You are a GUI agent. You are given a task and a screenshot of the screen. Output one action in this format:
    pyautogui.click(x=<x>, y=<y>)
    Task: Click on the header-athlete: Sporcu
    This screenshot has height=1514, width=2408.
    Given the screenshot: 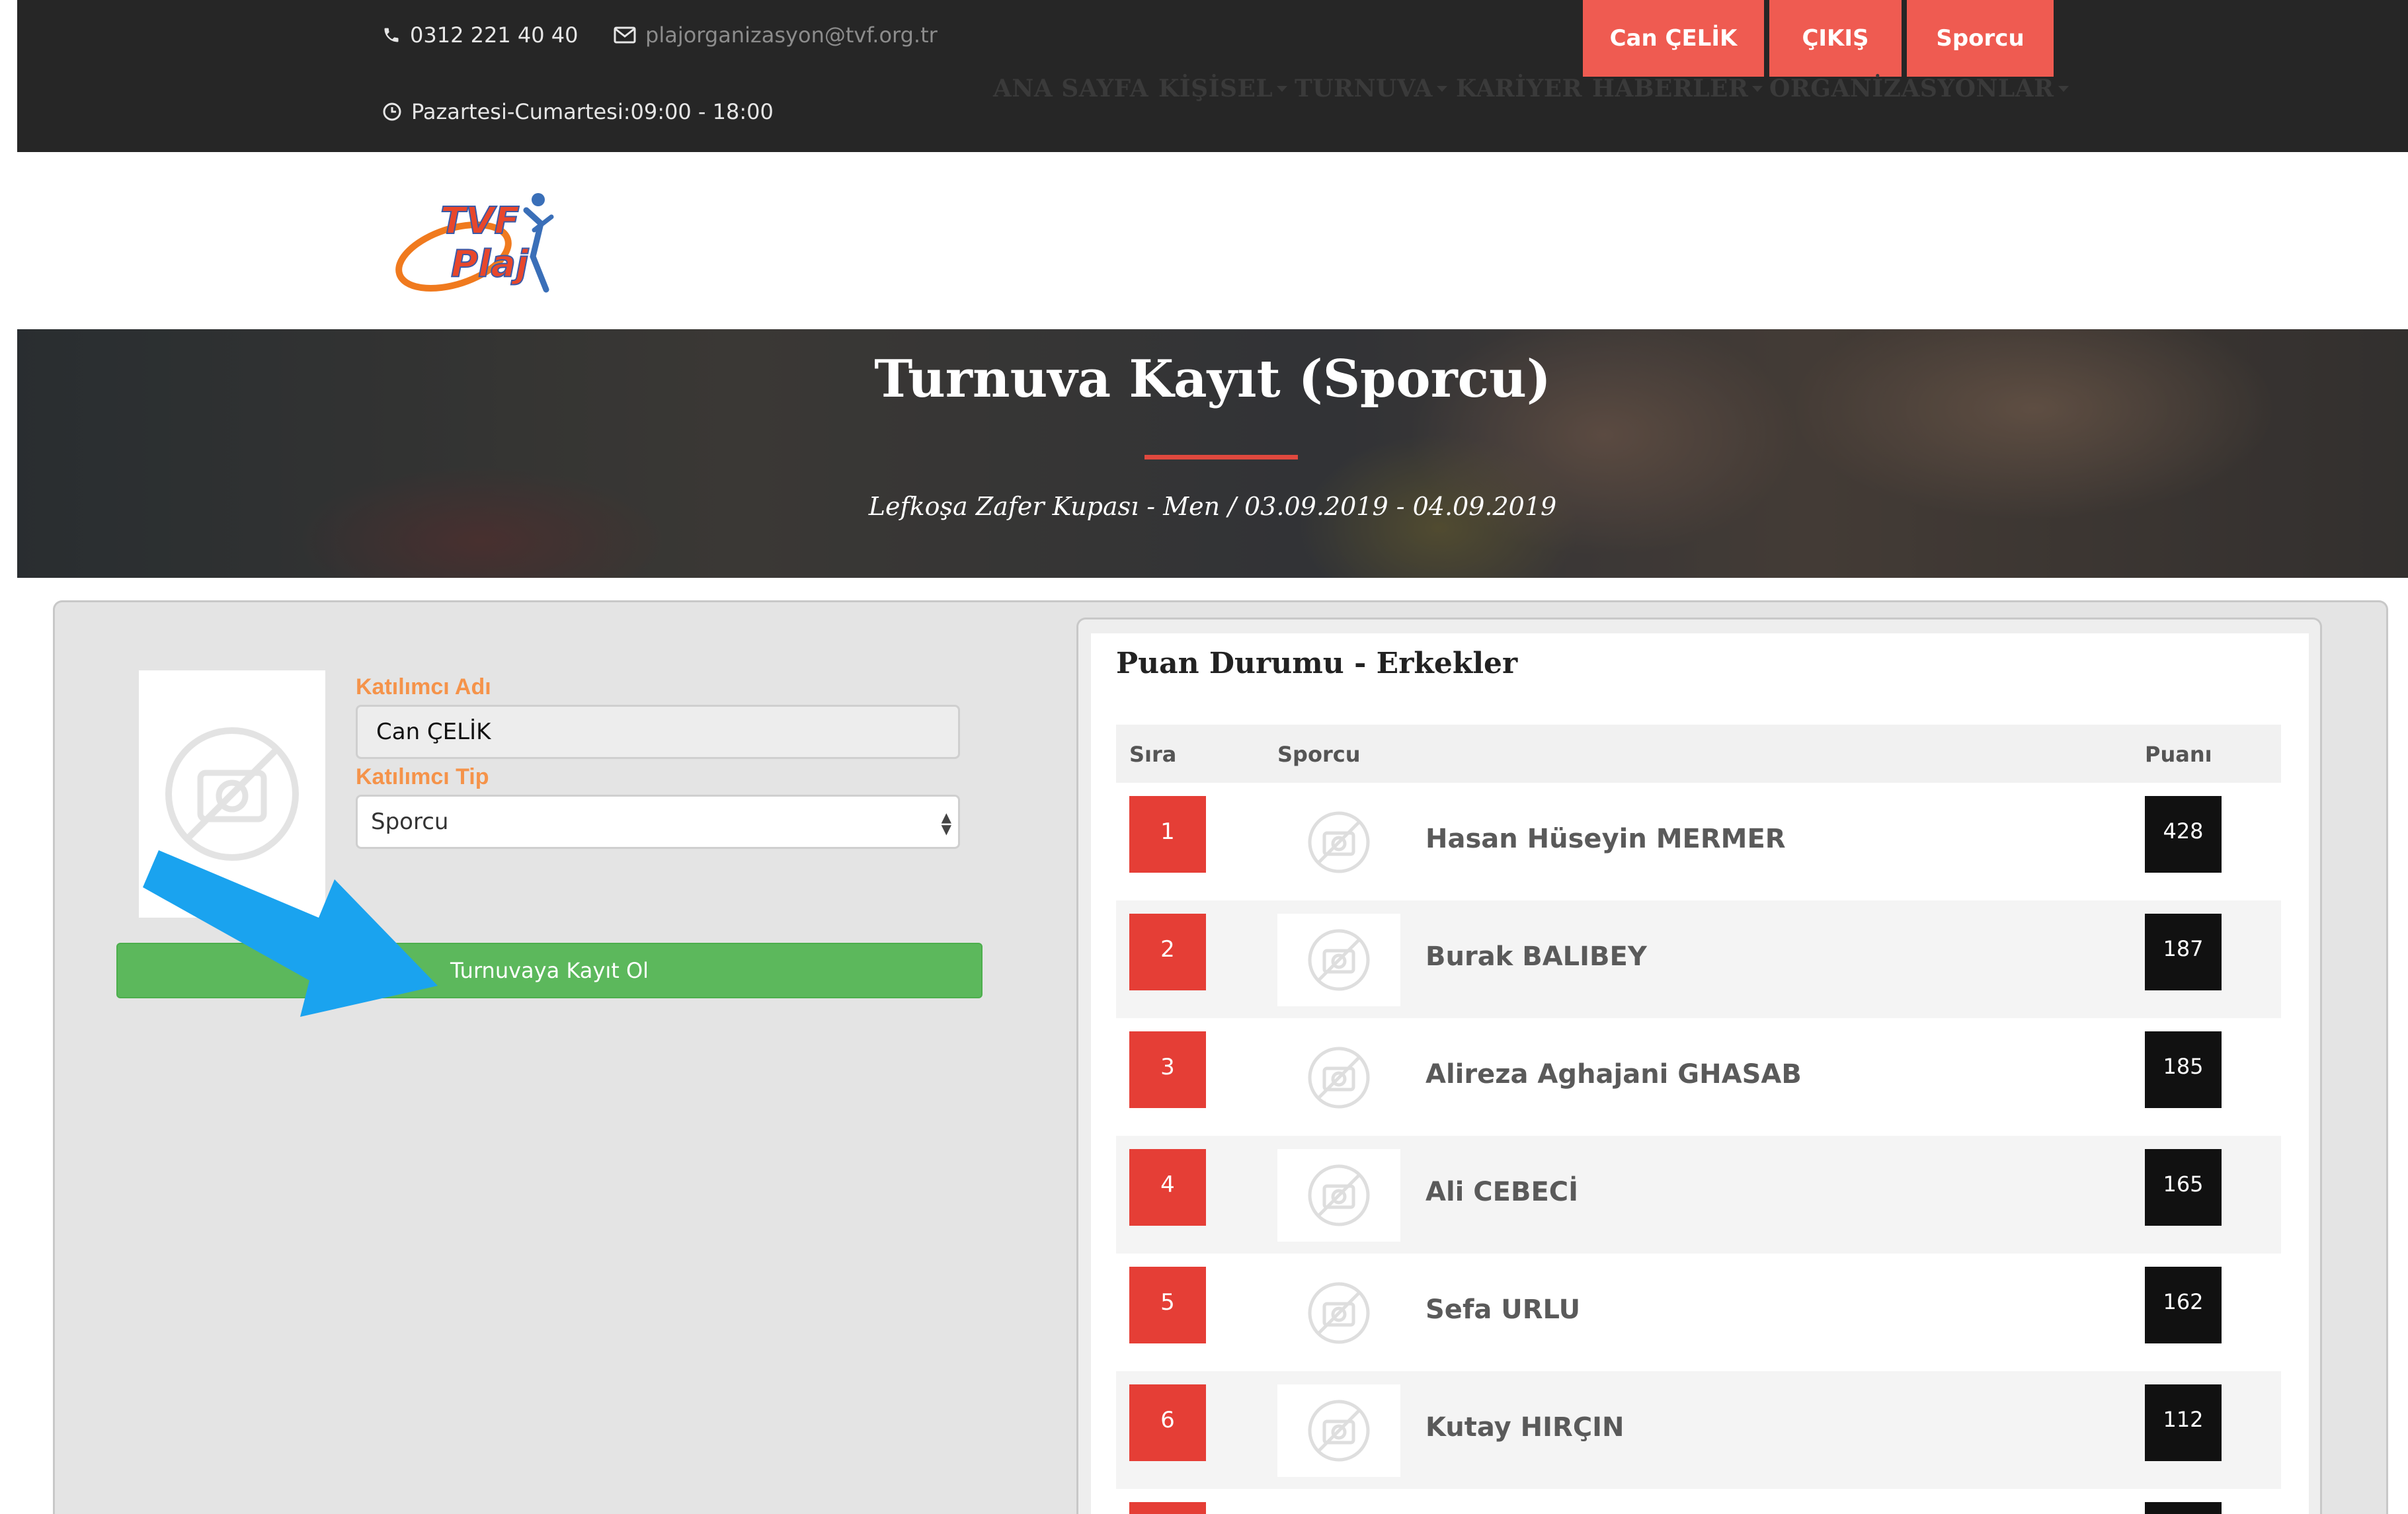 What is the action you would take?
    pyautogui.click(x=1319, y=754)
    